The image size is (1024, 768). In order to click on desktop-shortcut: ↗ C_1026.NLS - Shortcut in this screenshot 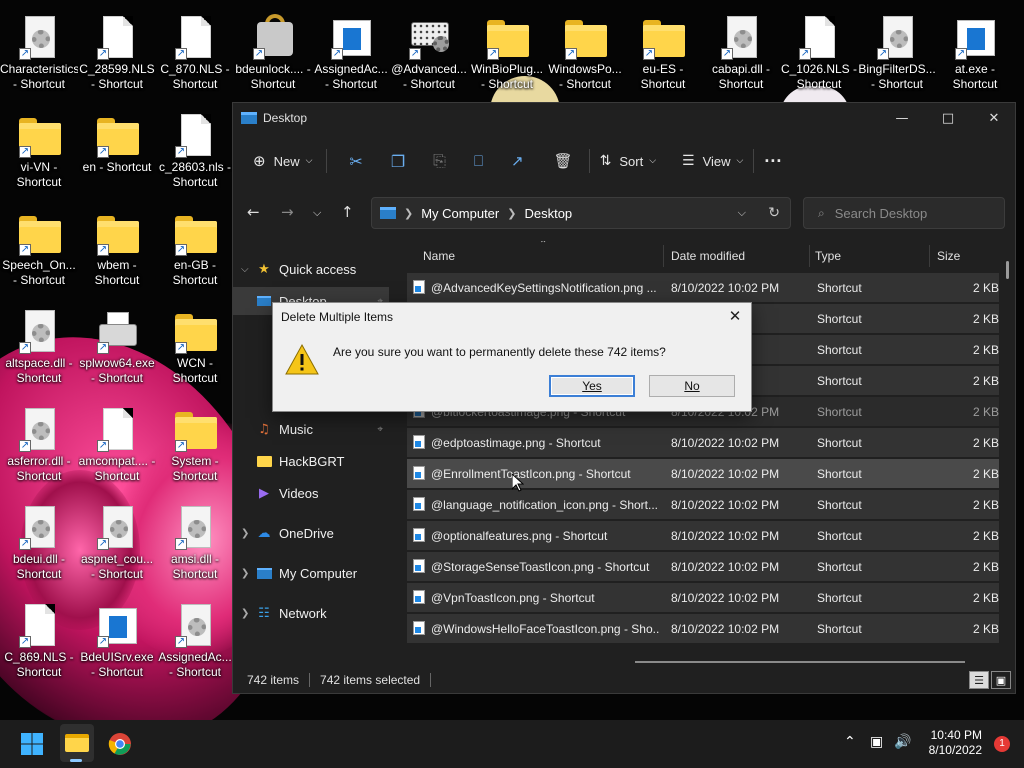, I will do `click(819, 56)`.